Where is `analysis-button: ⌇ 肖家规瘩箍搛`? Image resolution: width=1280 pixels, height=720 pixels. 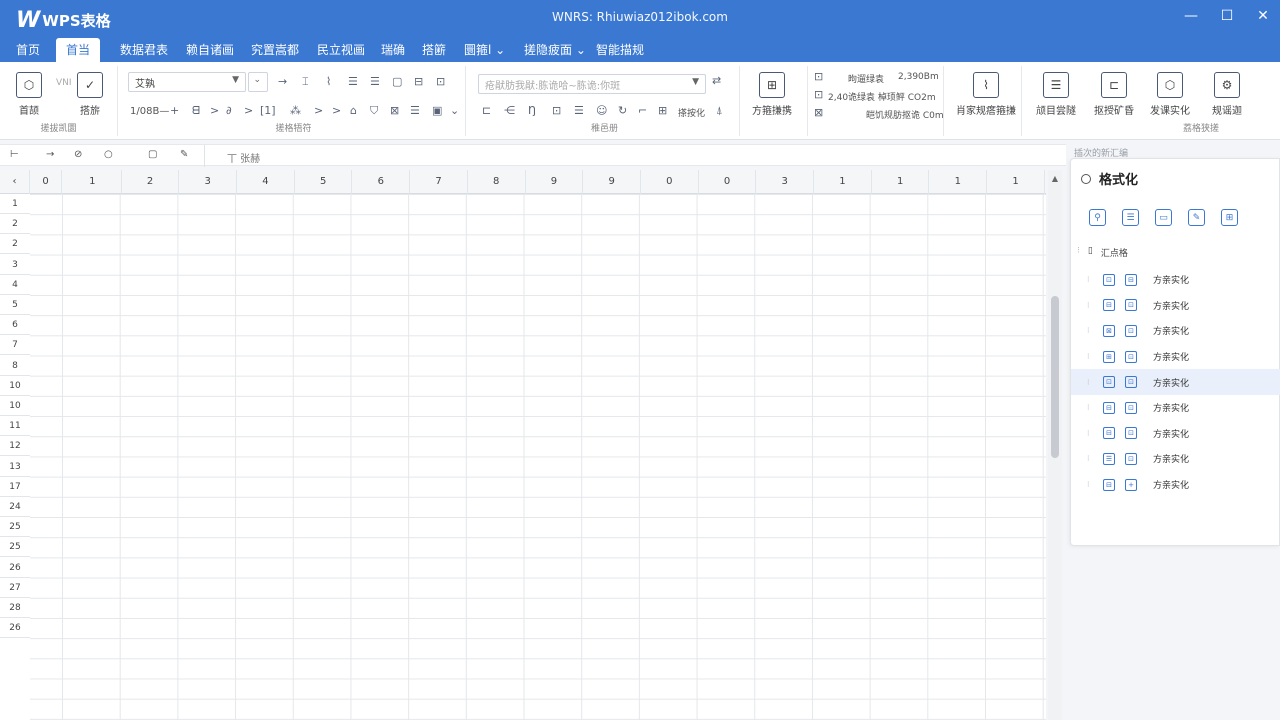 analysis-button: ⌇ 肖家规瘩箍搛 is located at coordinates (986, 94).